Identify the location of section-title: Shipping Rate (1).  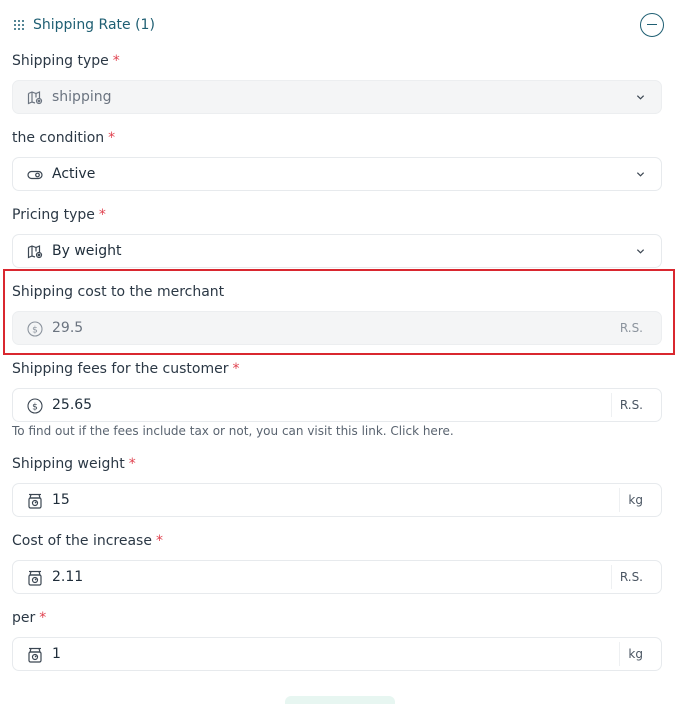
(94, 25).